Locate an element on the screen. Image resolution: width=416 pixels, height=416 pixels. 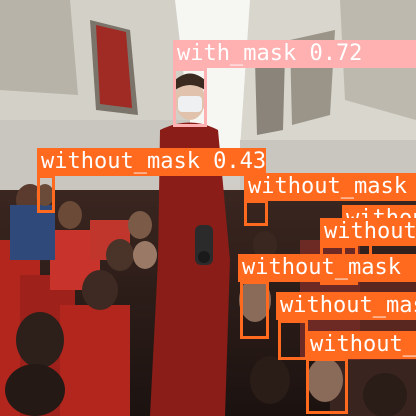
detection-label-without-mask-5: without_mask is located at coordinates (327, 268).